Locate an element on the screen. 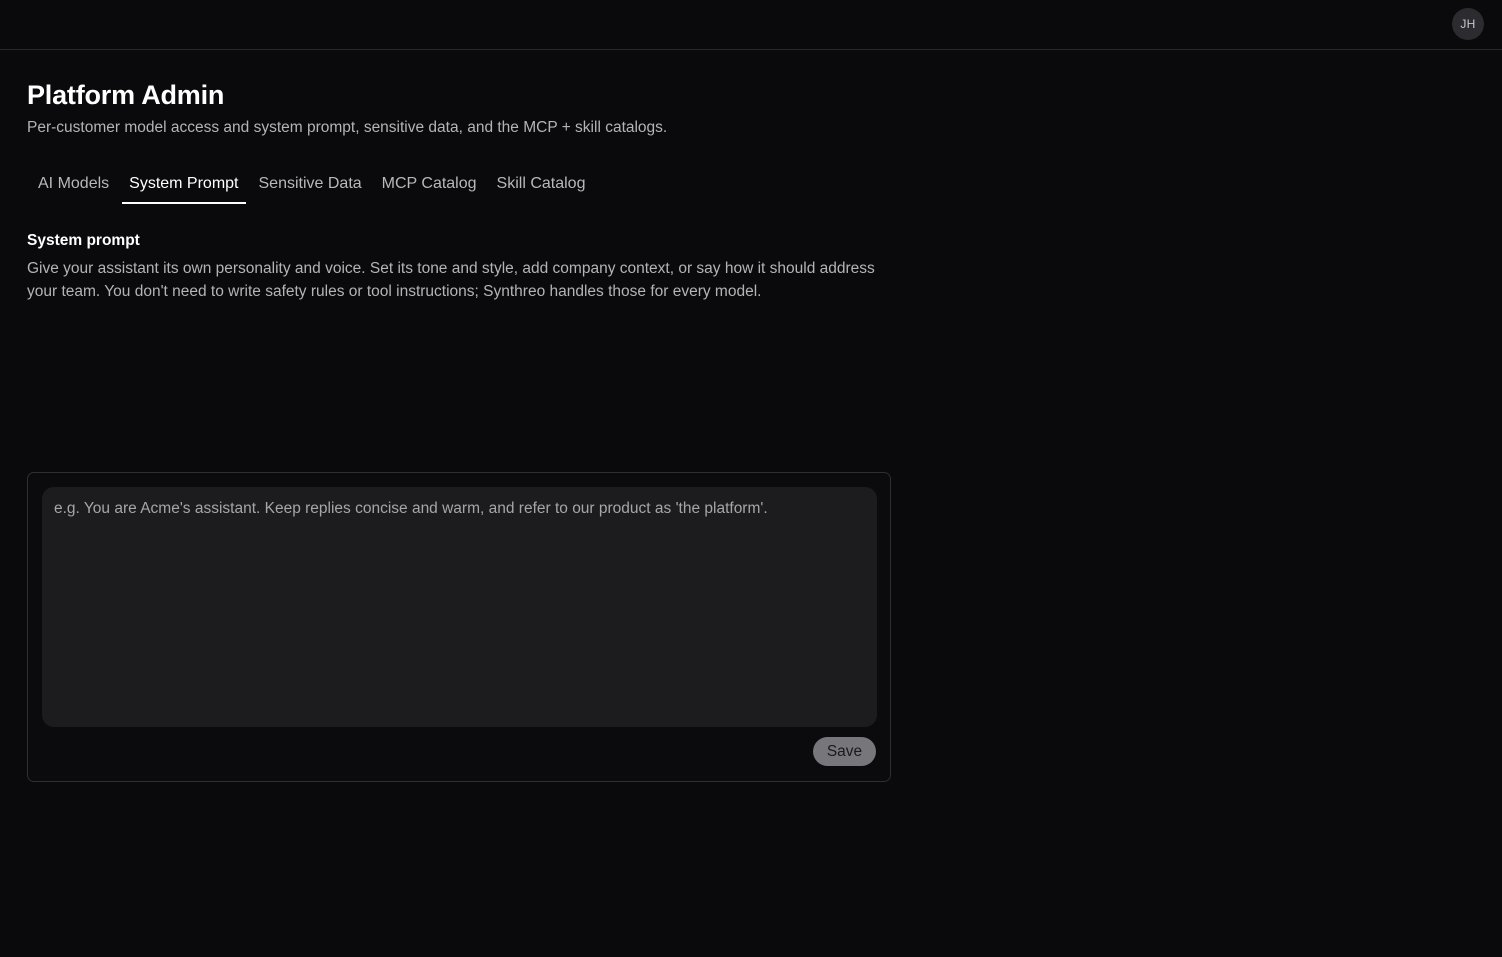 The height and width of the screenshot is (957, 1502). page-title: Platform Admin is located at coordinates (126, 95).